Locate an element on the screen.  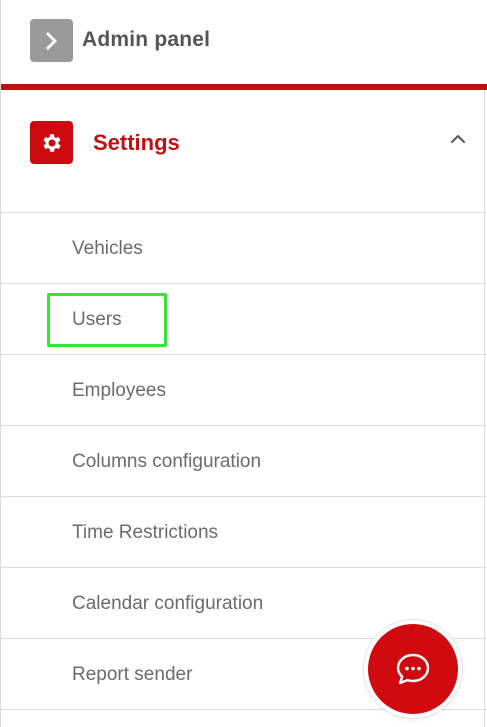
gear-icon is located at coordinates (51, 142).